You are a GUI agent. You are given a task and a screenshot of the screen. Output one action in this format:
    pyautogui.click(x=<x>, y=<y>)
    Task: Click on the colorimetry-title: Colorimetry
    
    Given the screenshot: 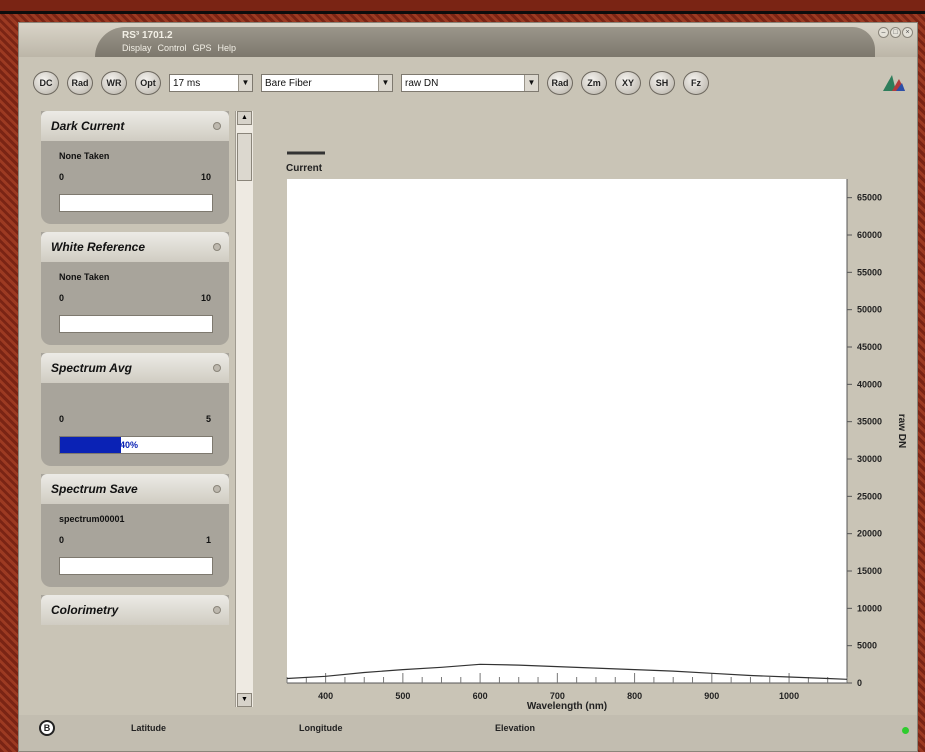 What is the action you would take?
    pyautogui.click(x=85, y=610)
    